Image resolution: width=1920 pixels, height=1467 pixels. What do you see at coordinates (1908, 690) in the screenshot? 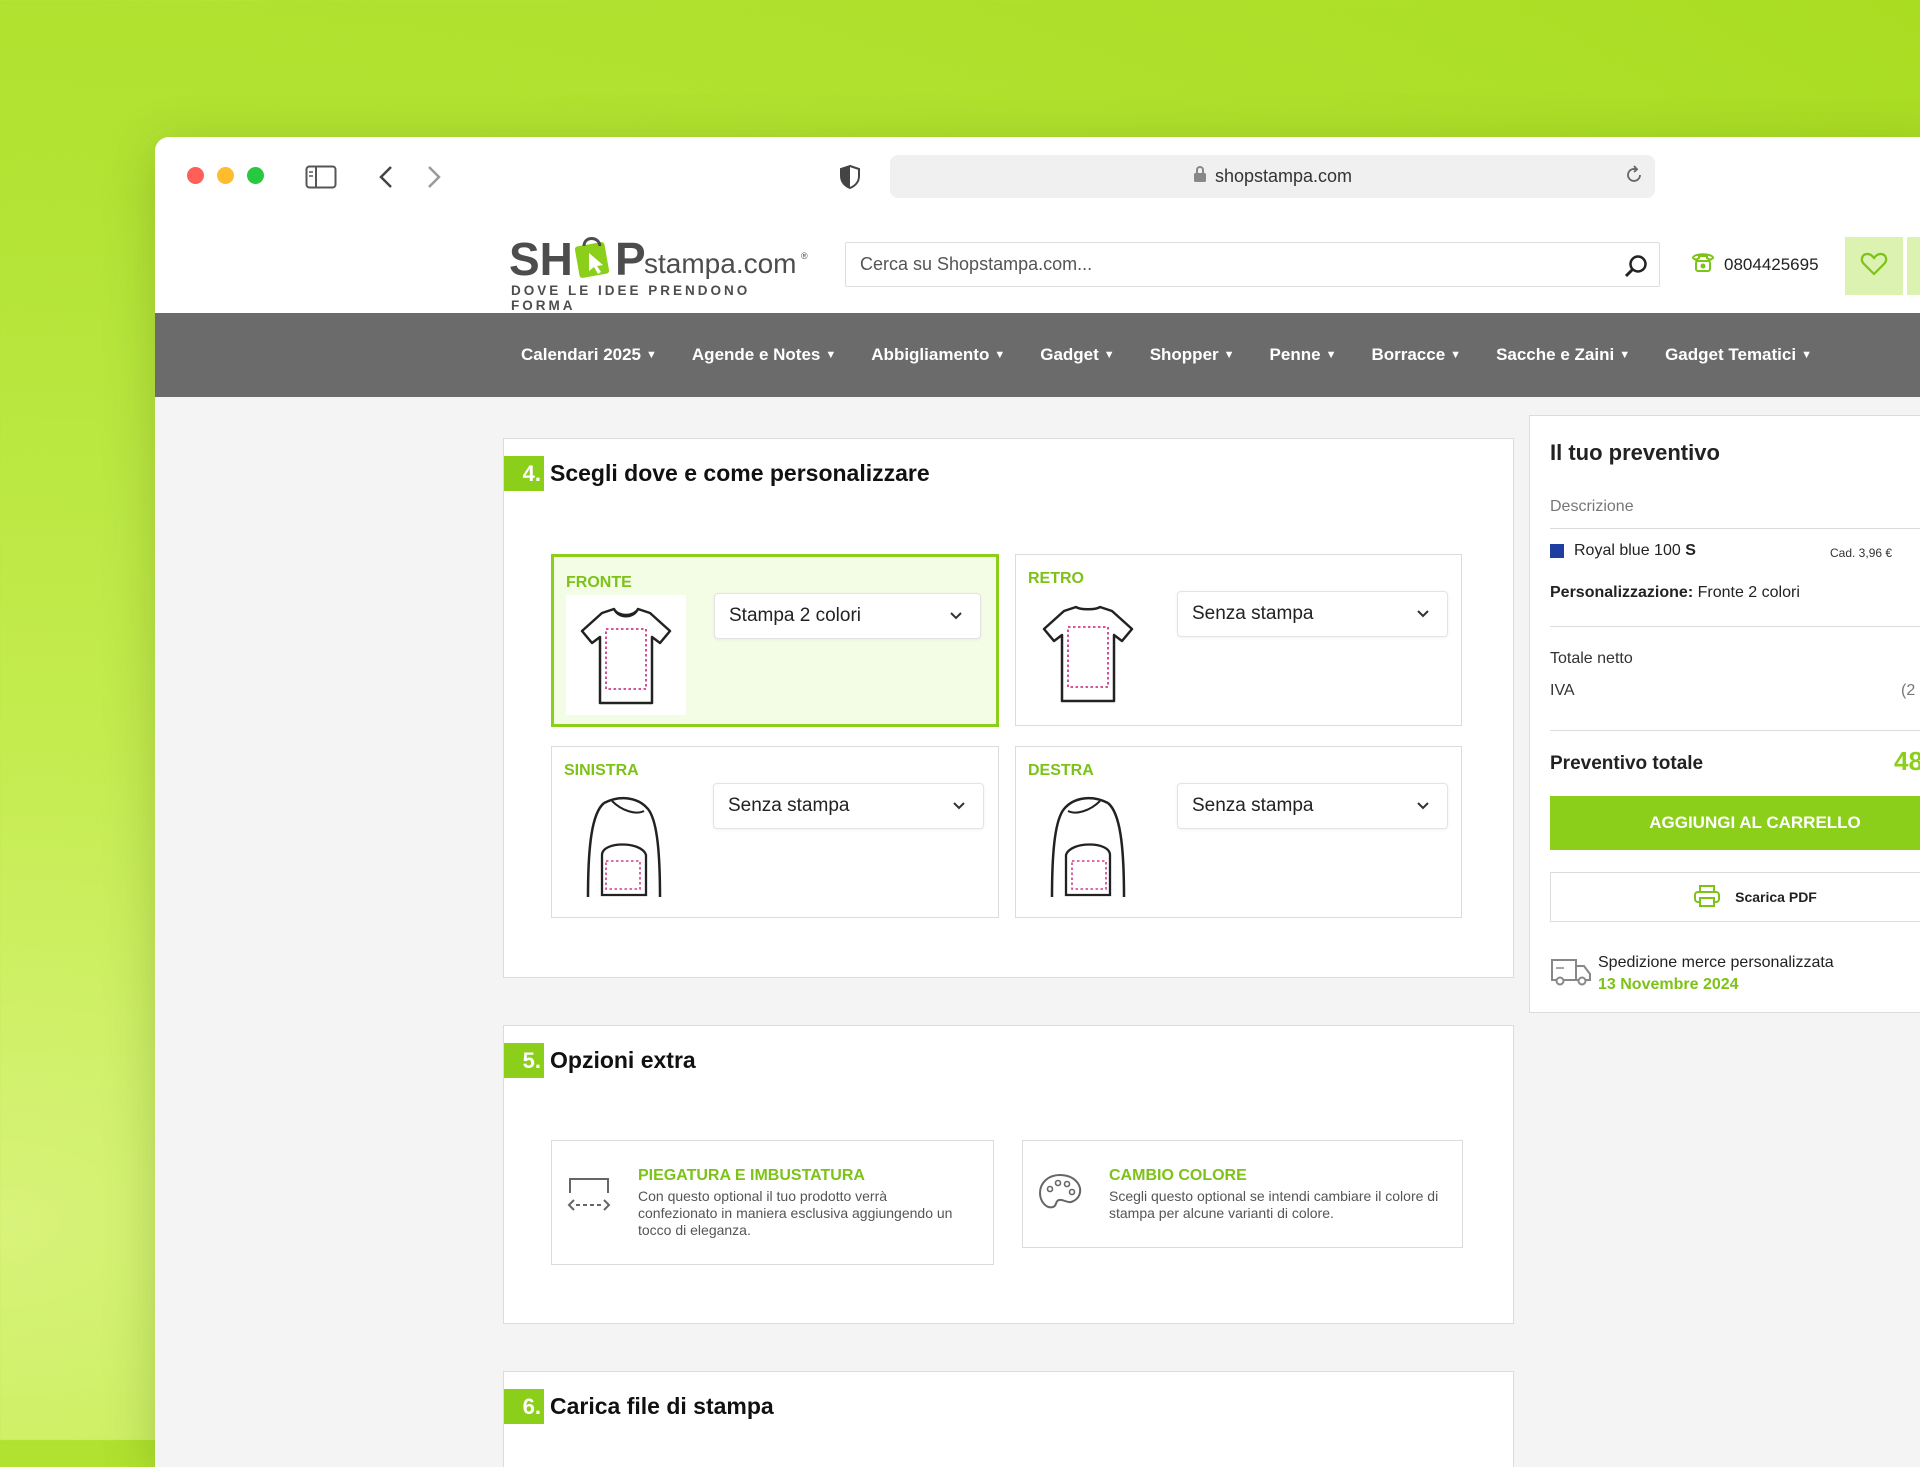
I see `iva-value: (2` at bounding box center [1908, 690].